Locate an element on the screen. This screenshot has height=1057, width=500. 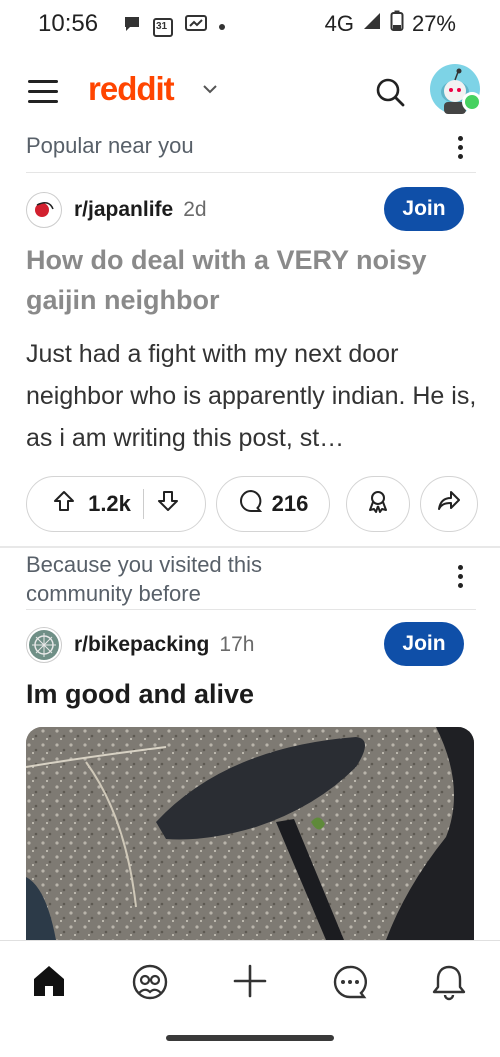
avatar is located at coordinates (456, 89).